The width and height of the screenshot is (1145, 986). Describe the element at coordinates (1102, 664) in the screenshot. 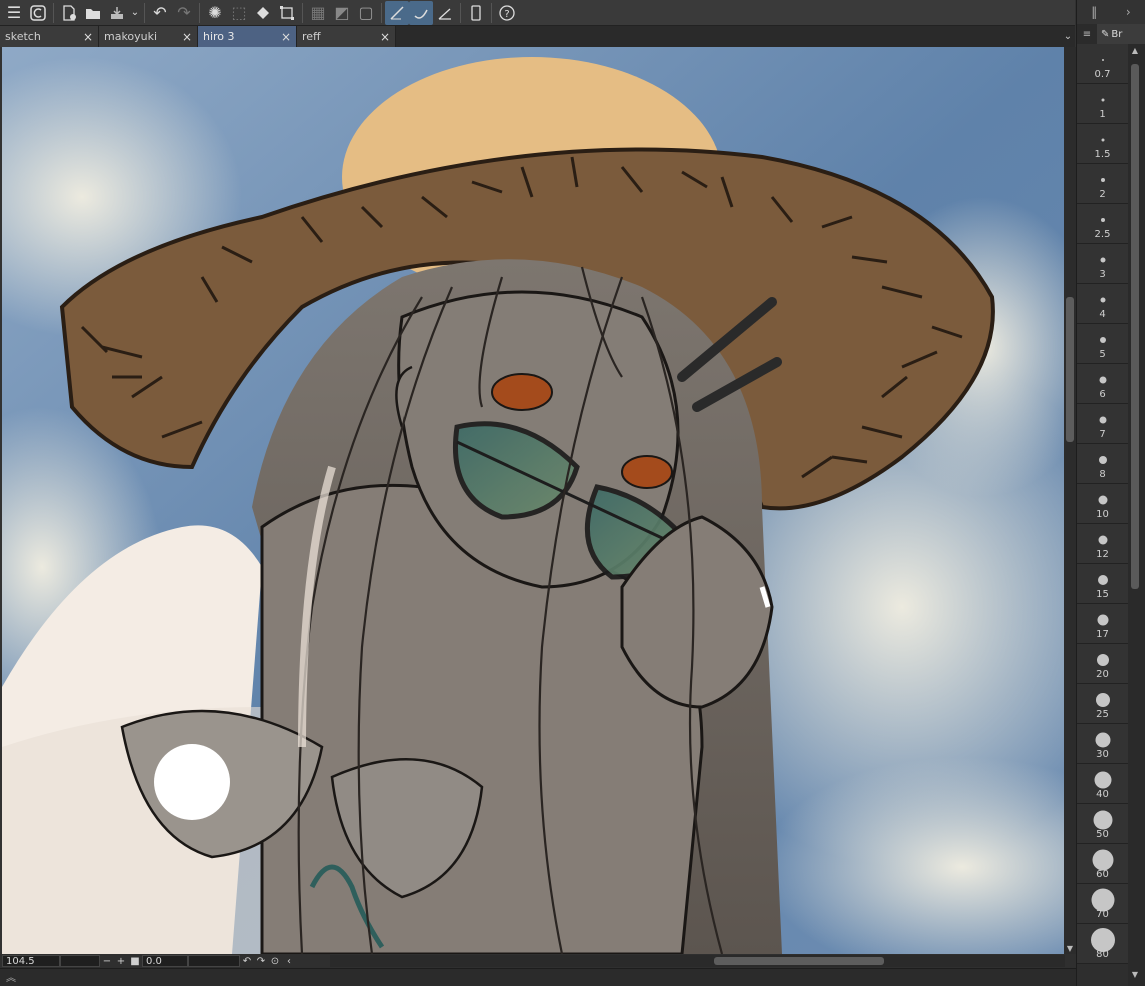

I see `brush-size-item: 20` at that location.